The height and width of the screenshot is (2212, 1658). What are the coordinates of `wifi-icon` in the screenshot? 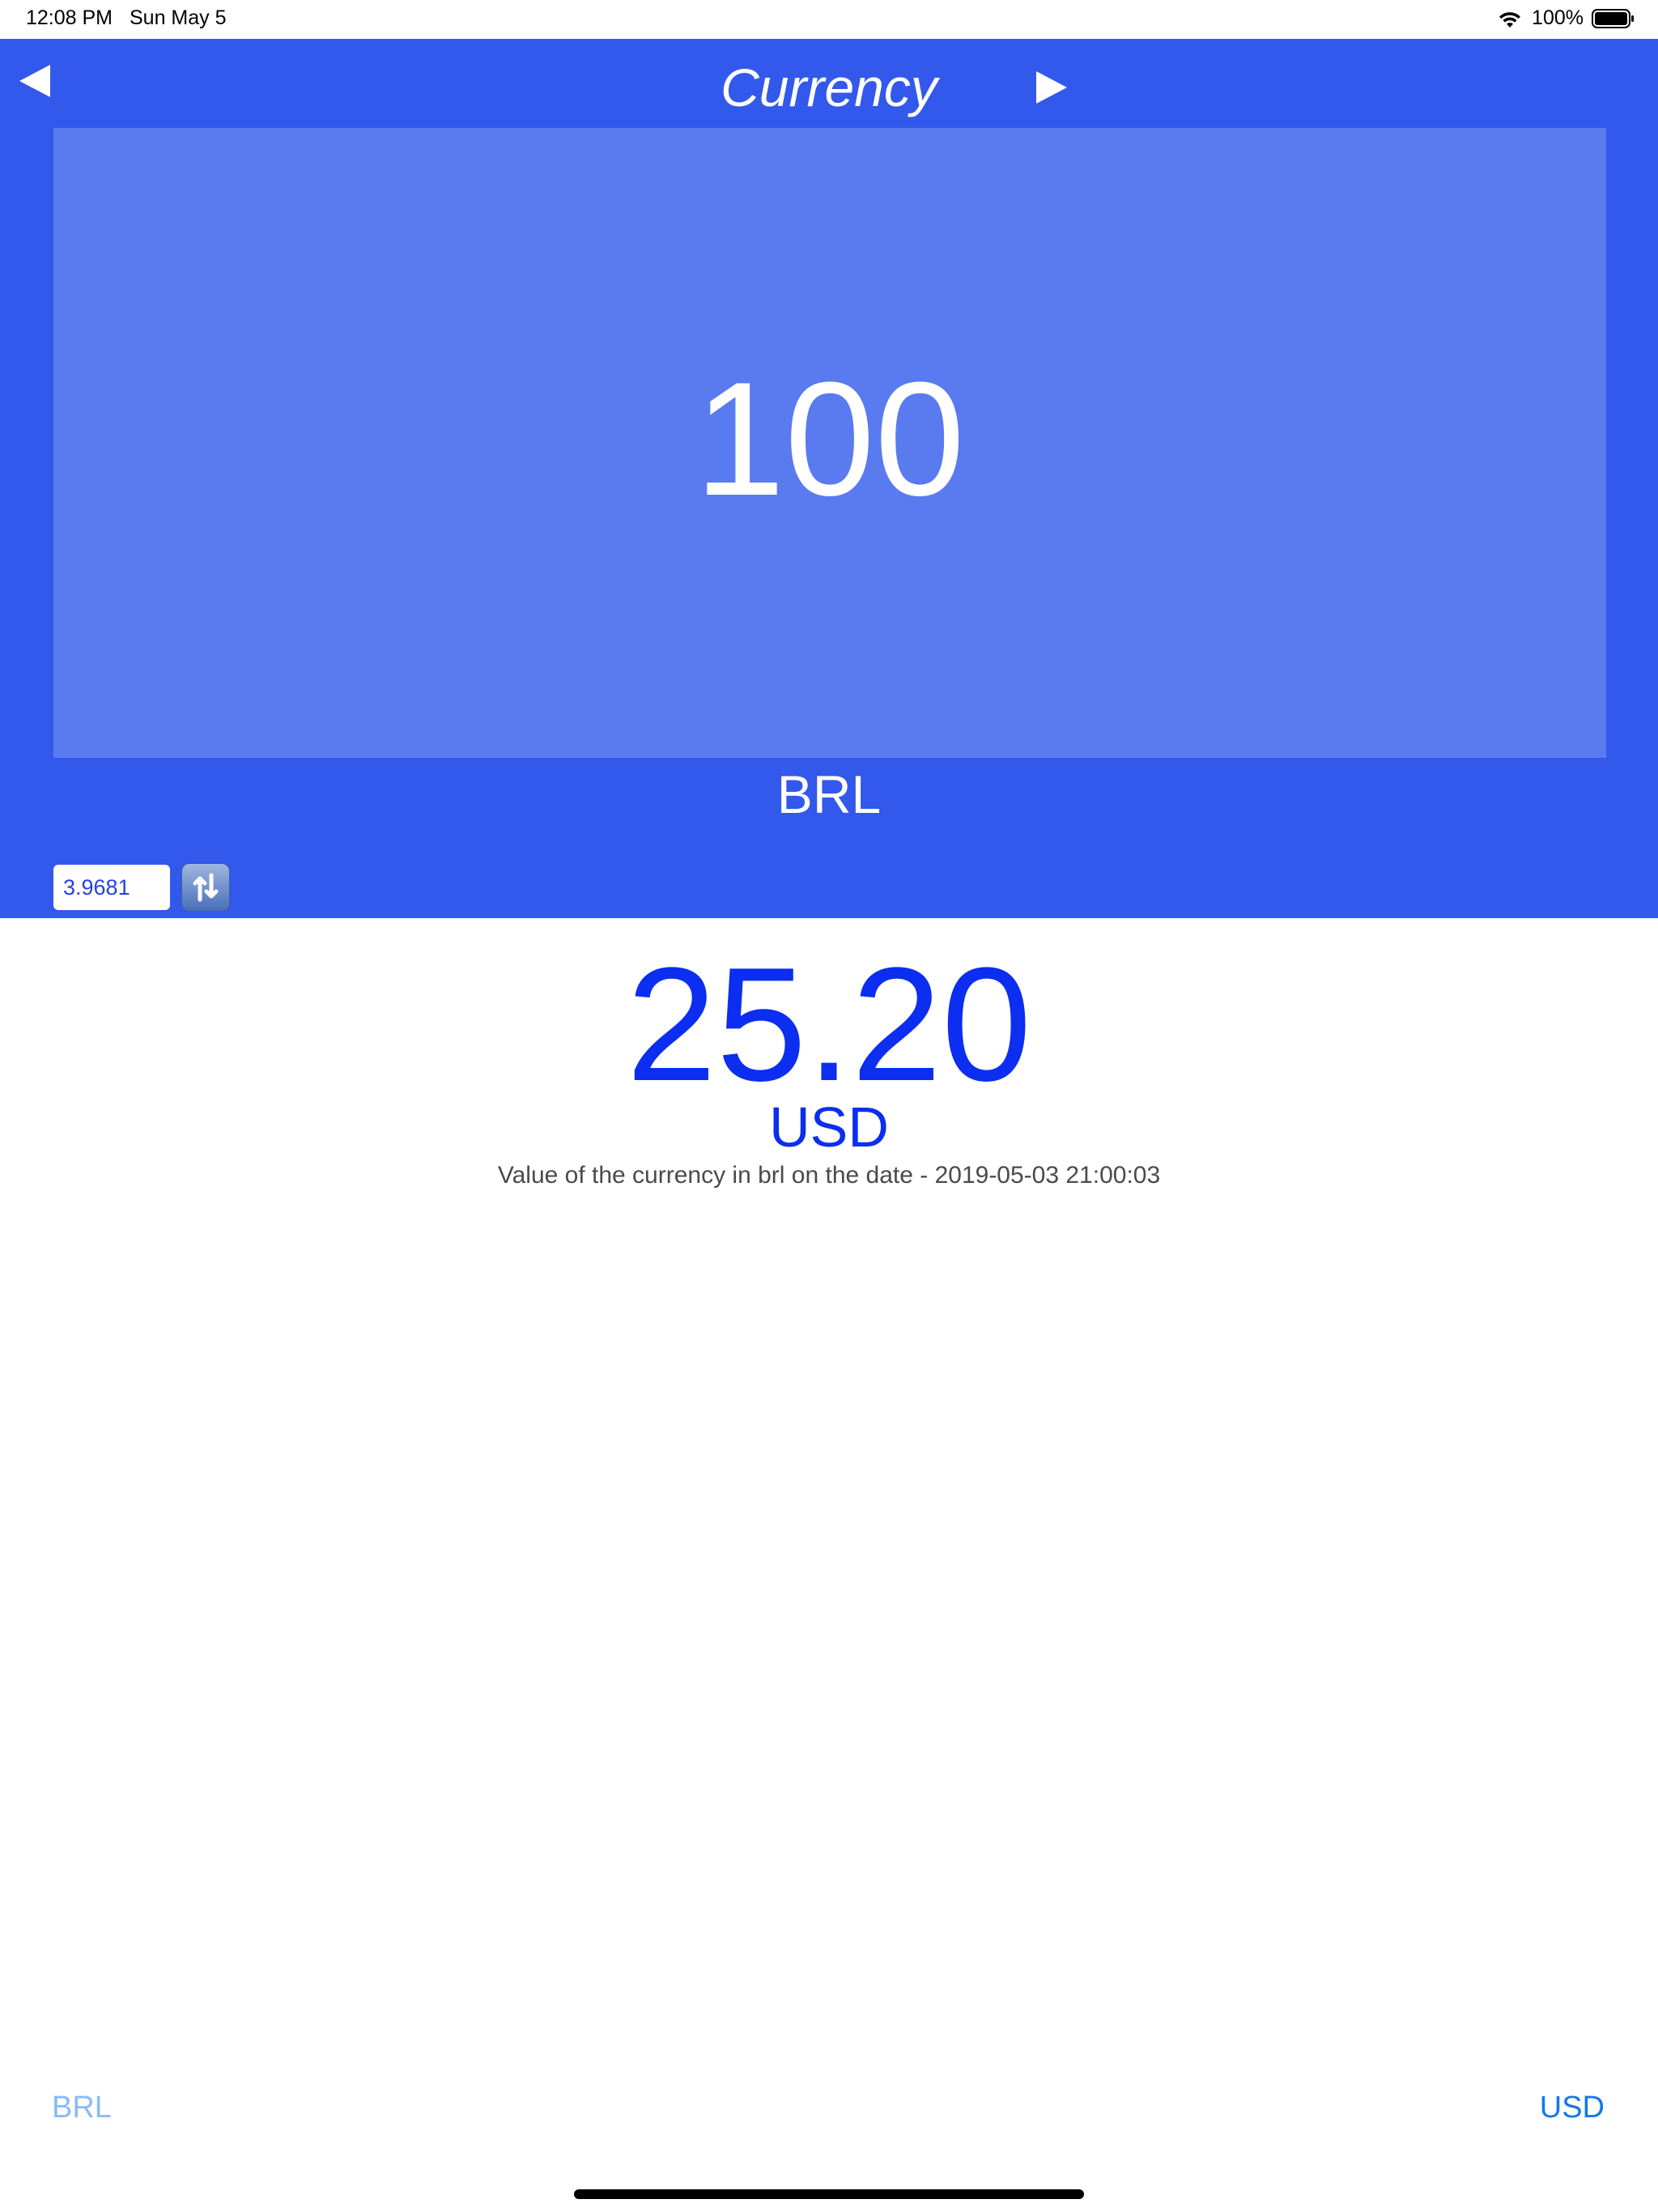 It's located at (1510, 19).